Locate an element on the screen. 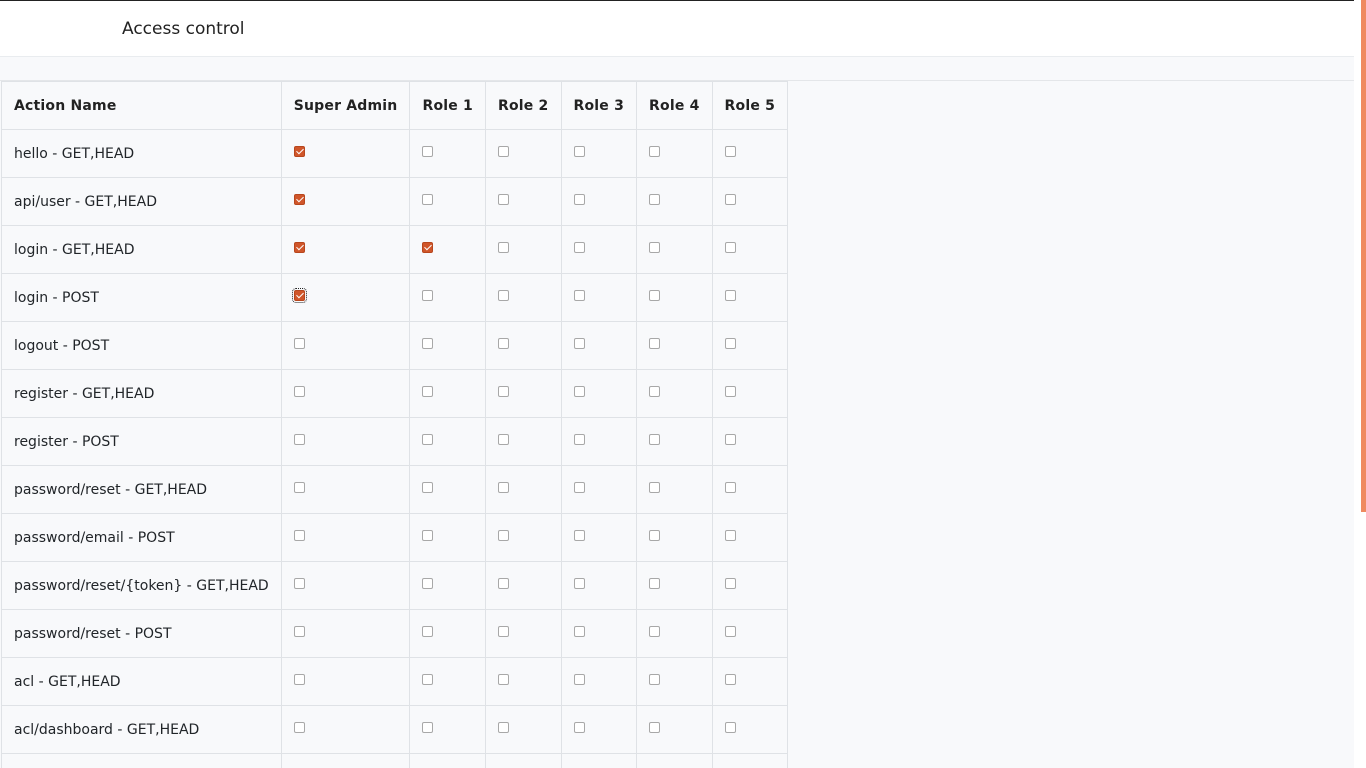 Image resolution: width=1366 pixels, height=768 pixels. action-name-cell: register - POST is located at coordinates (141, 441).